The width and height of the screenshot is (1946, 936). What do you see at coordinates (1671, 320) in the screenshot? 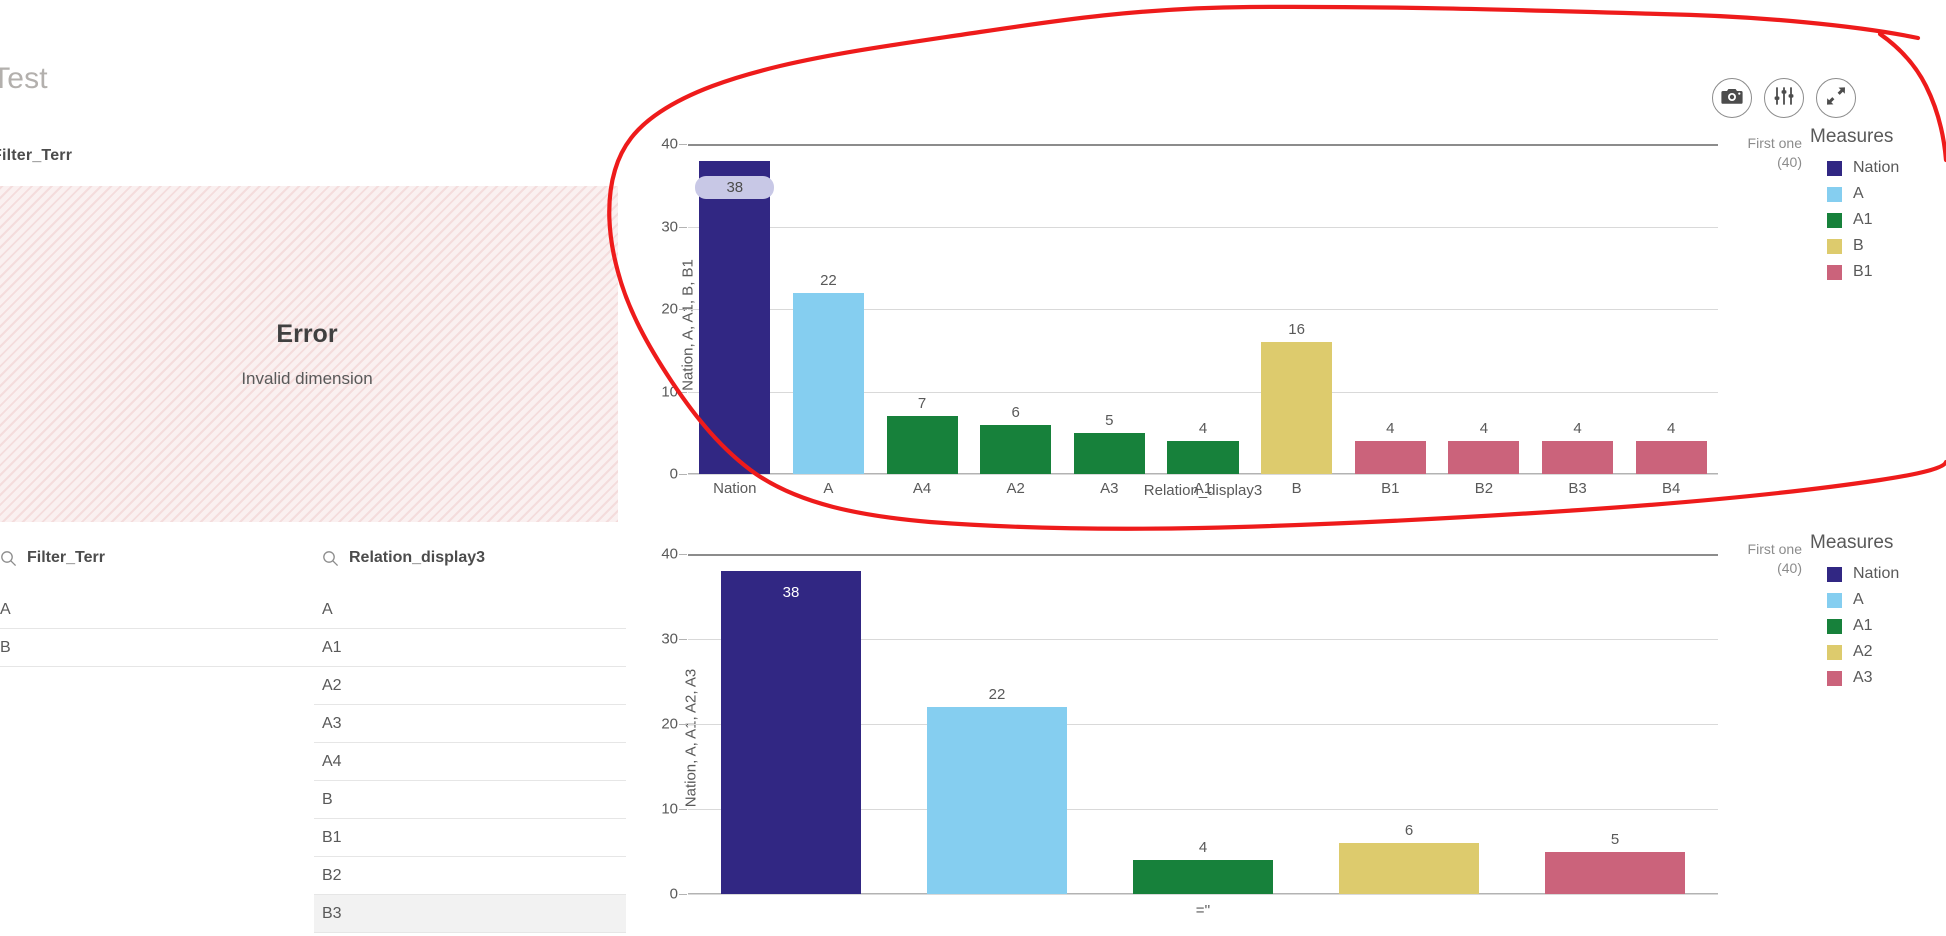
I see `bar-slot: 4 B4` at bounding box center [1671, 320].